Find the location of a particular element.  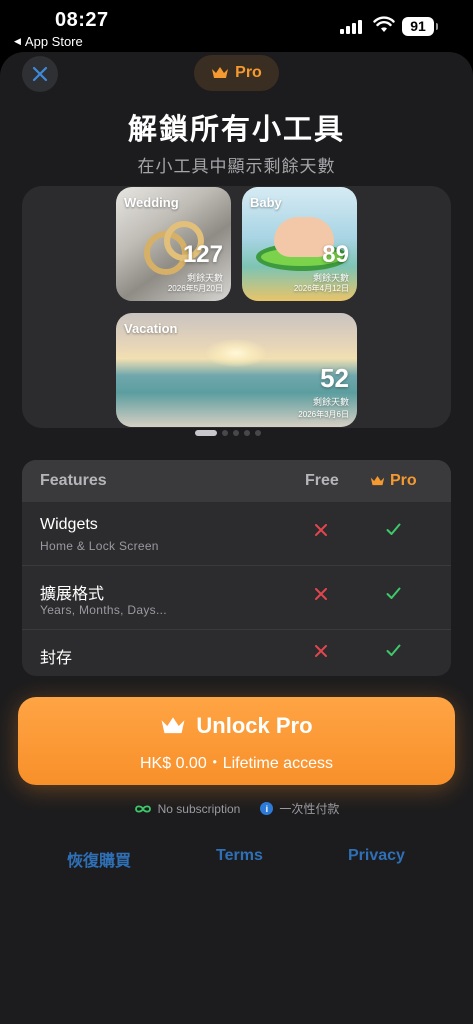

no-subscription-label: No subscription is located at coordinates (199, 808).